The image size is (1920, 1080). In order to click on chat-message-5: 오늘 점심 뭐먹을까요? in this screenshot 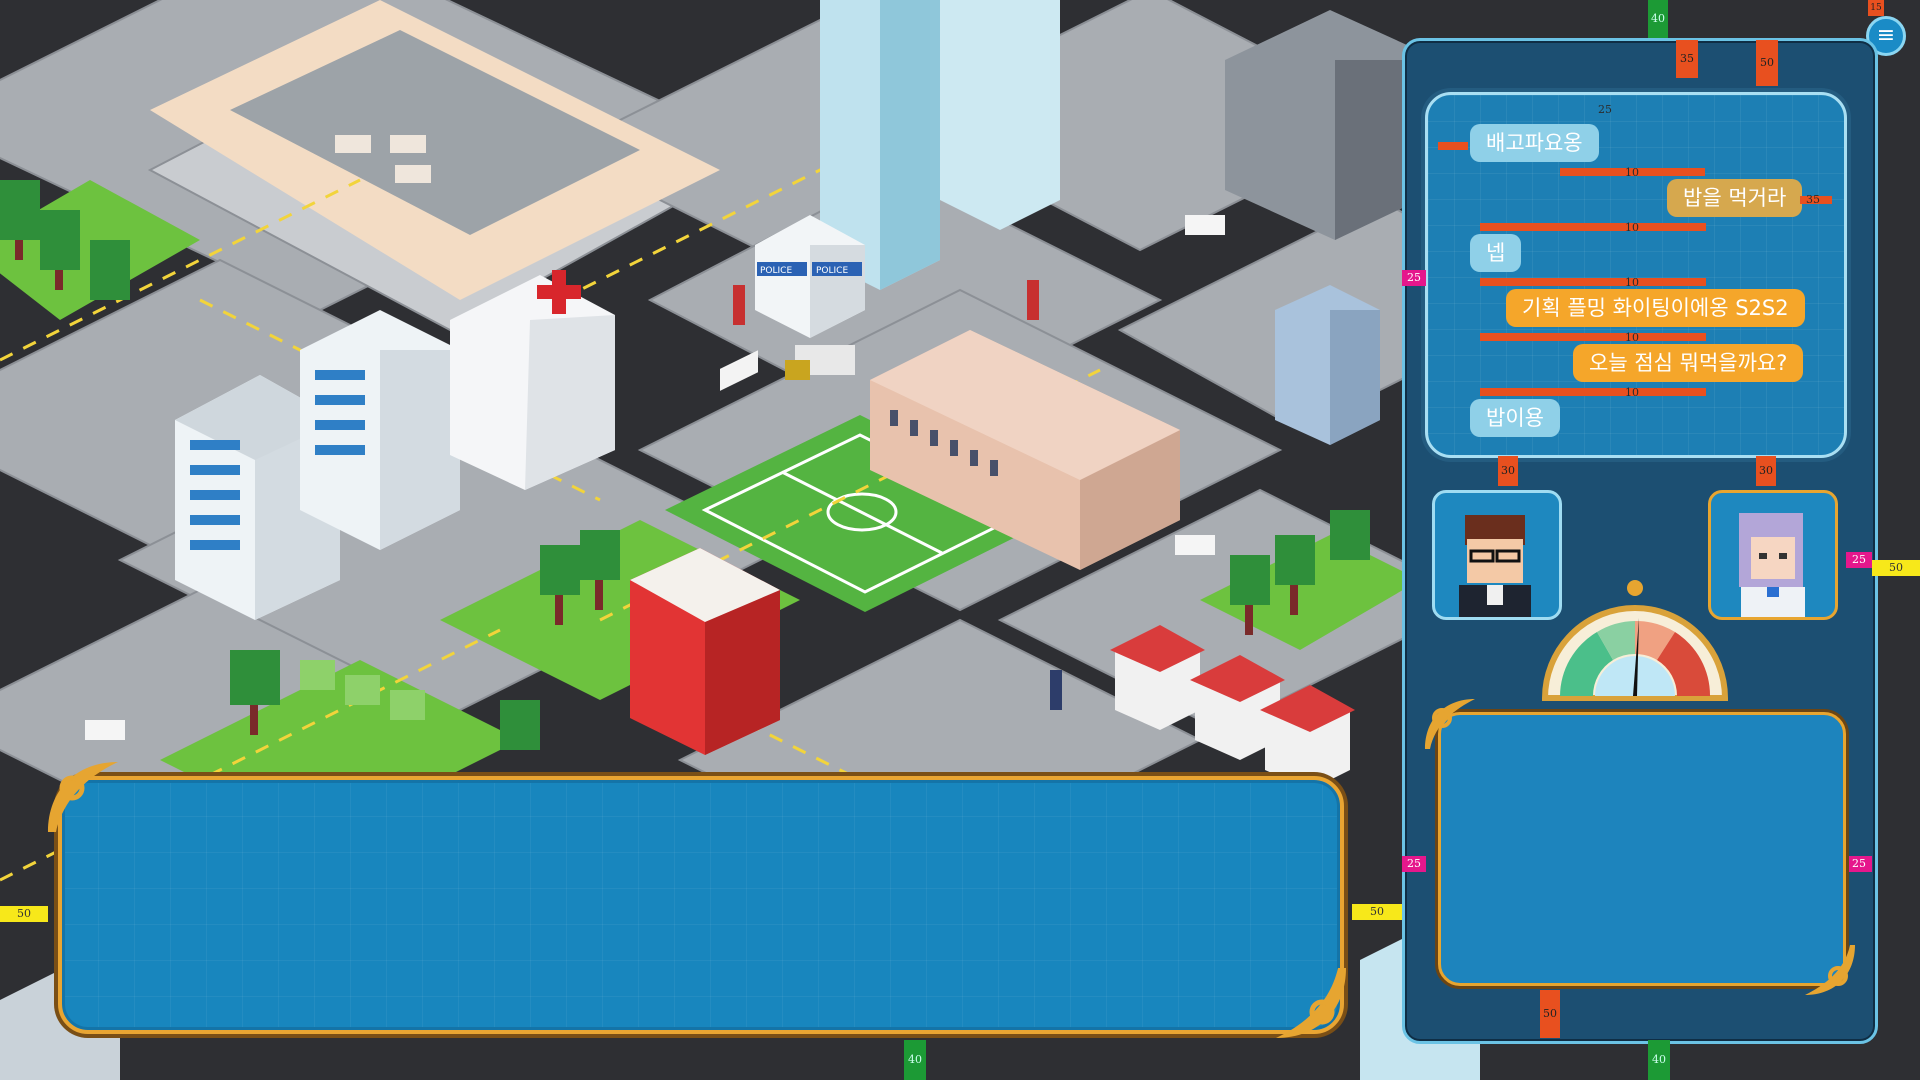, I will do `click(1688, 363)`.